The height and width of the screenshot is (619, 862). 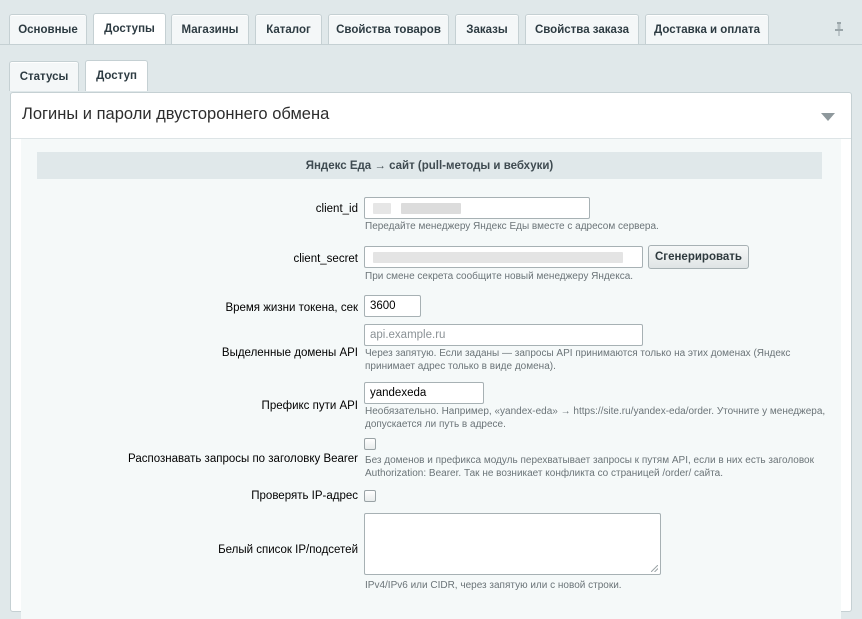 What do you see at coordinates (309, 406) in the screenshot?
I see `api-prefix-label: Префикс пути API` at bounding box center [309, 406].